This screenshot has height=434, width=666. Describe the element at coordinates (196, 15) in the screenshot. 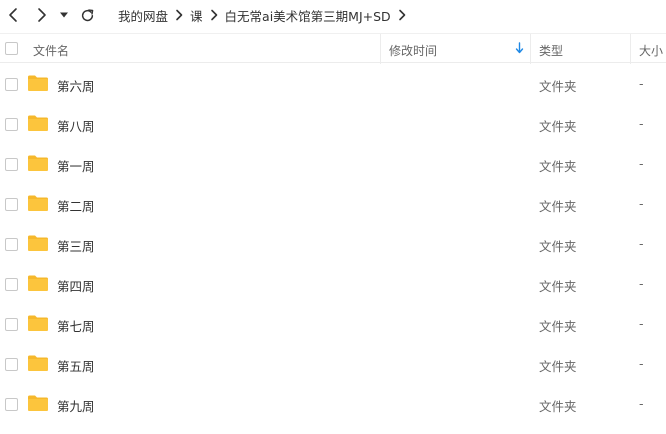

I see `breadcrumb-item-course: 课` at that location.